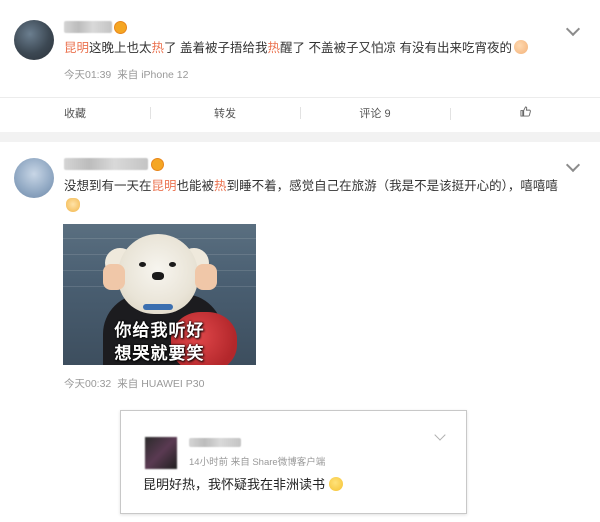  Describe the element at coordinates (161, 453) in the screenshot. I see `commenter-avatar` at that location.